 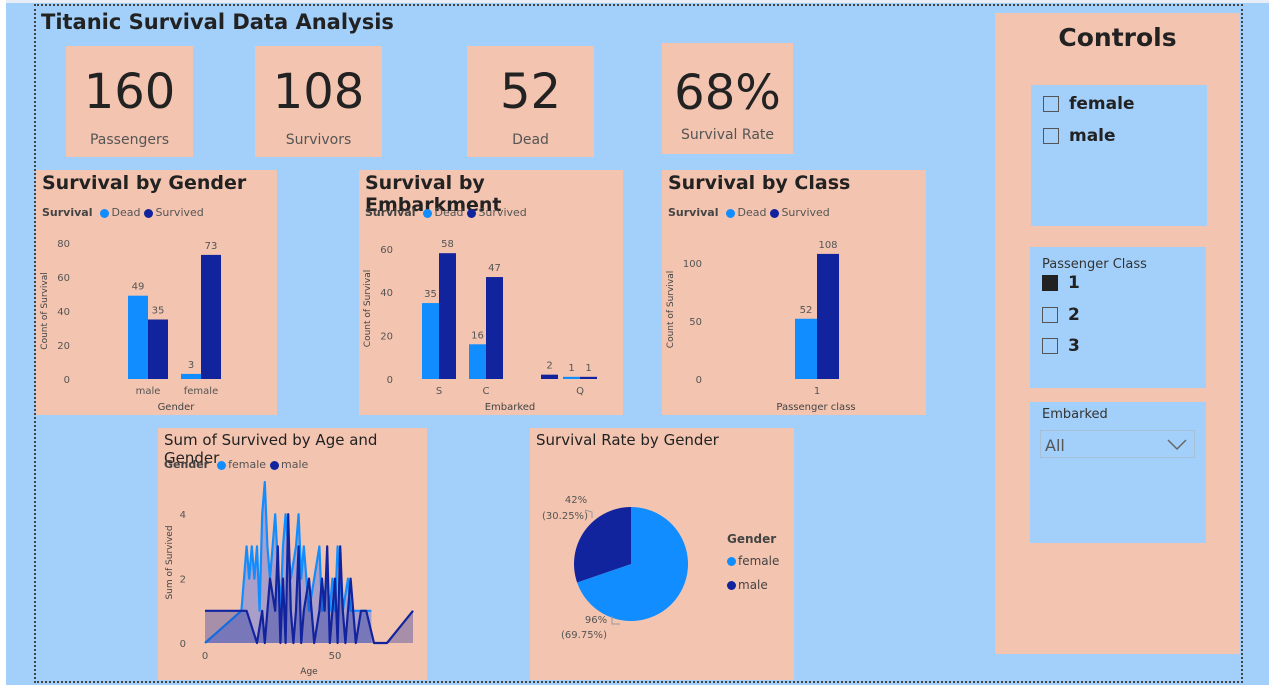 What do you see at coordinates (827, 245) in the screenshot?
I see `data-label: 108` at bounding box center [827, 245].